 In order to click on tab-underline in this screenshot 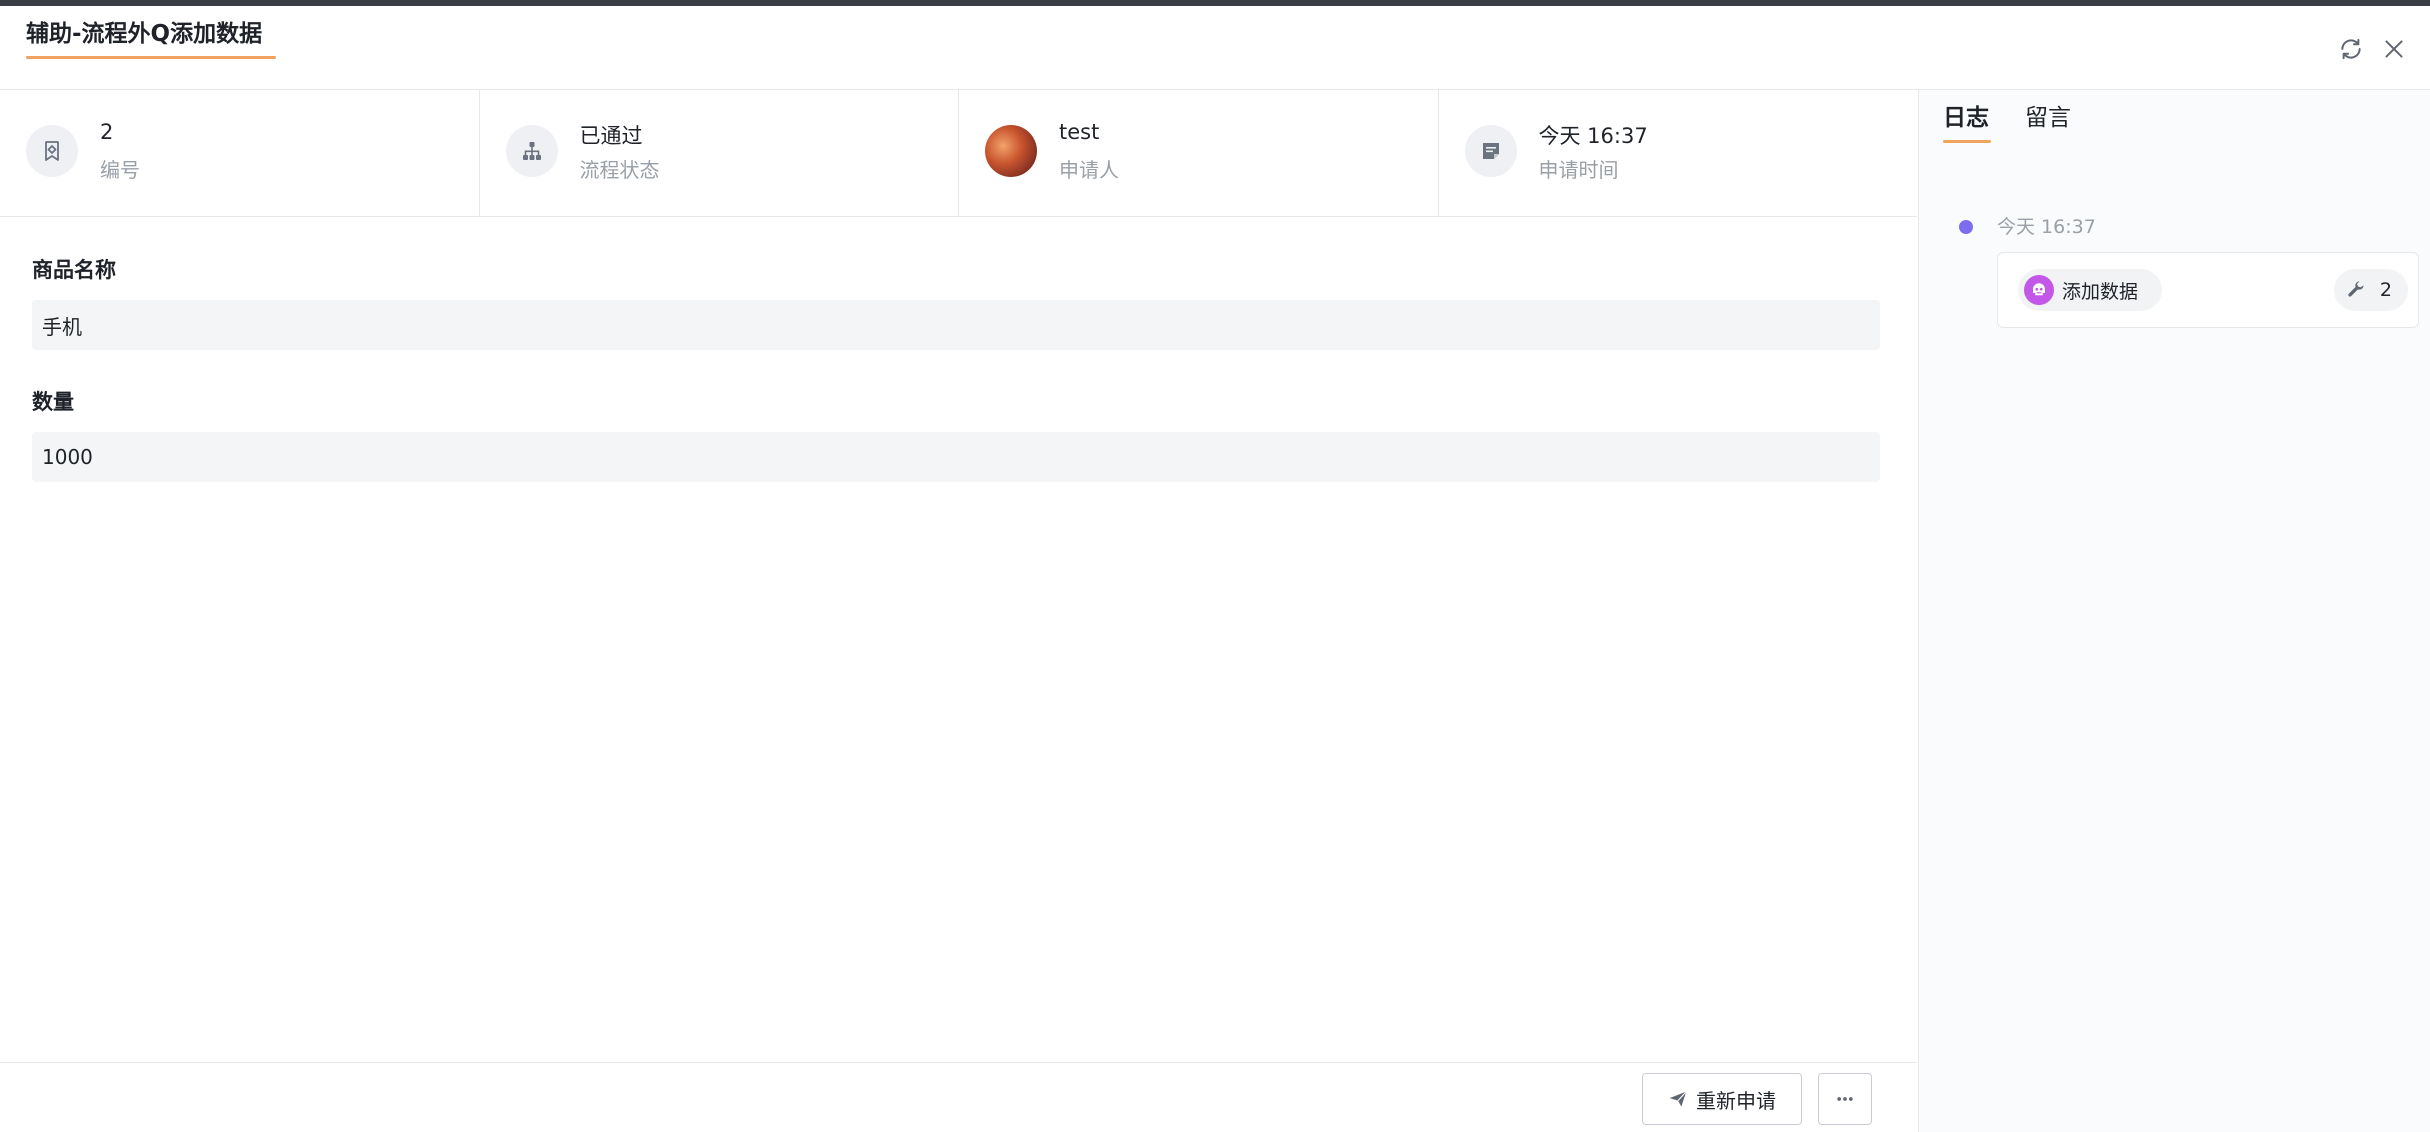, I will do `click(1967, 141)`.